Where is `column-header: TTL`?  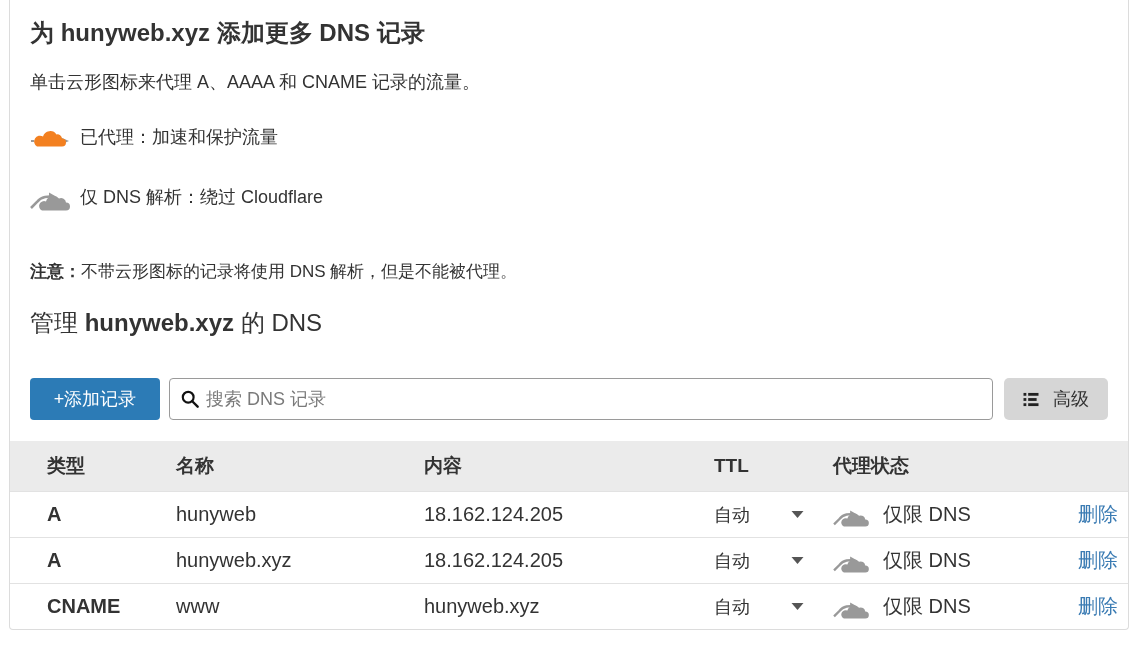
column-header: TTL is located at coordinates (731, 466).